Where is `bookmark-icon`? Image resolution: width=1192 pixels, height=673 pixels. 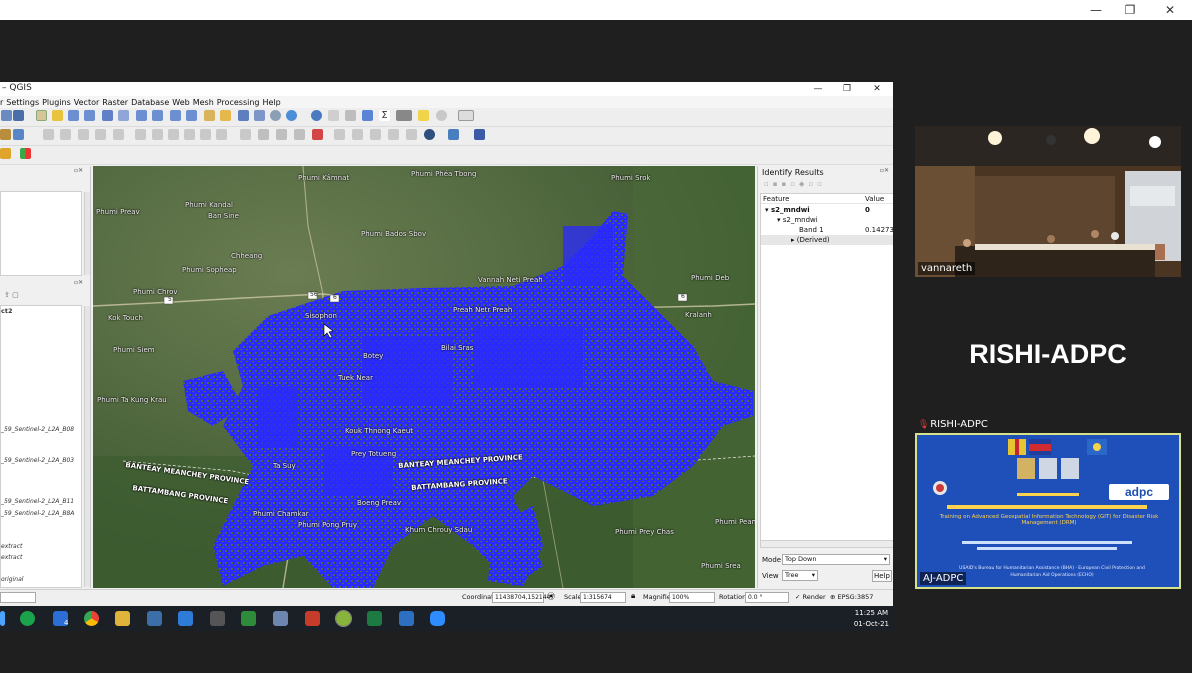
bookmark-icon is located at coordinates (243, 115).